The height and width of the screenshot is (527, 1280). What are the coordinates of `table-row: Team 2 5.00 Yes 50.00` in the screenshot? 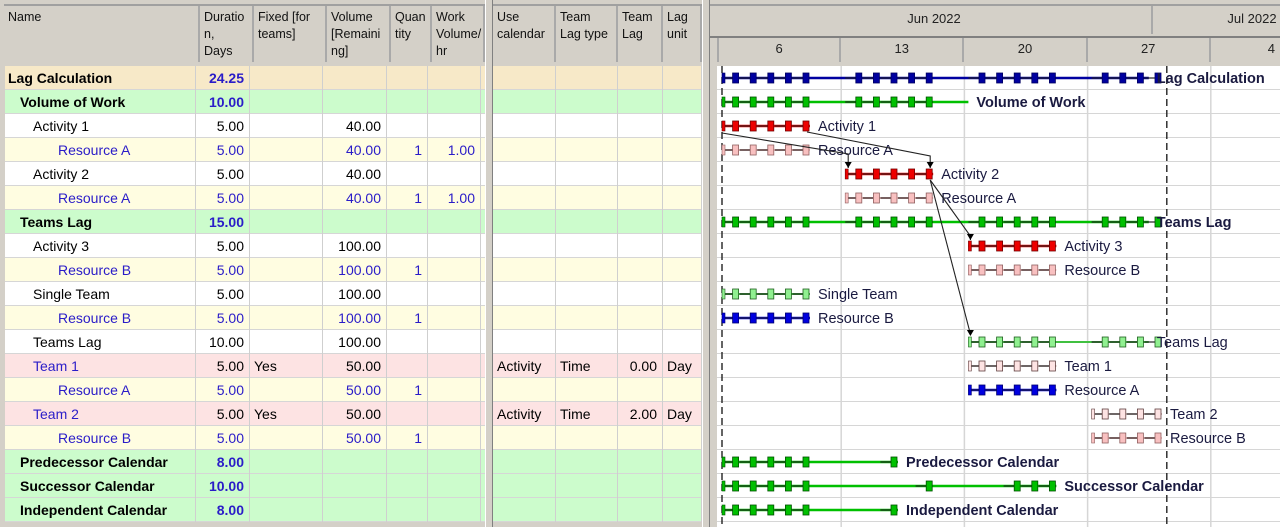 It's located at (245, 414).